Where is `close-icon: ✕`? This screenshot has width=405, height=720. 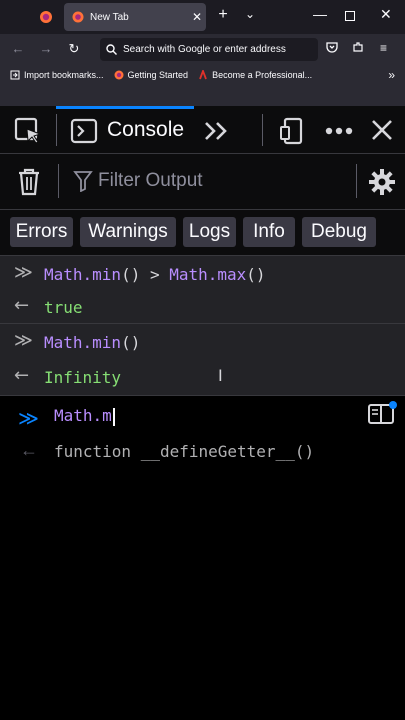
close-icon: ✕ is located at coordinates (197, 17).